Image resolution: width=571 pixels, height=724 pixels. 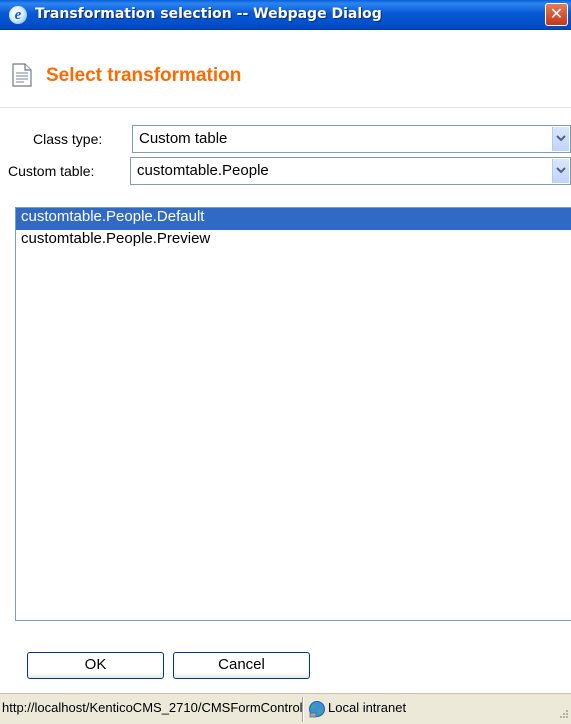 I want to click on close-button: ✕, so click(x=556, y=14).